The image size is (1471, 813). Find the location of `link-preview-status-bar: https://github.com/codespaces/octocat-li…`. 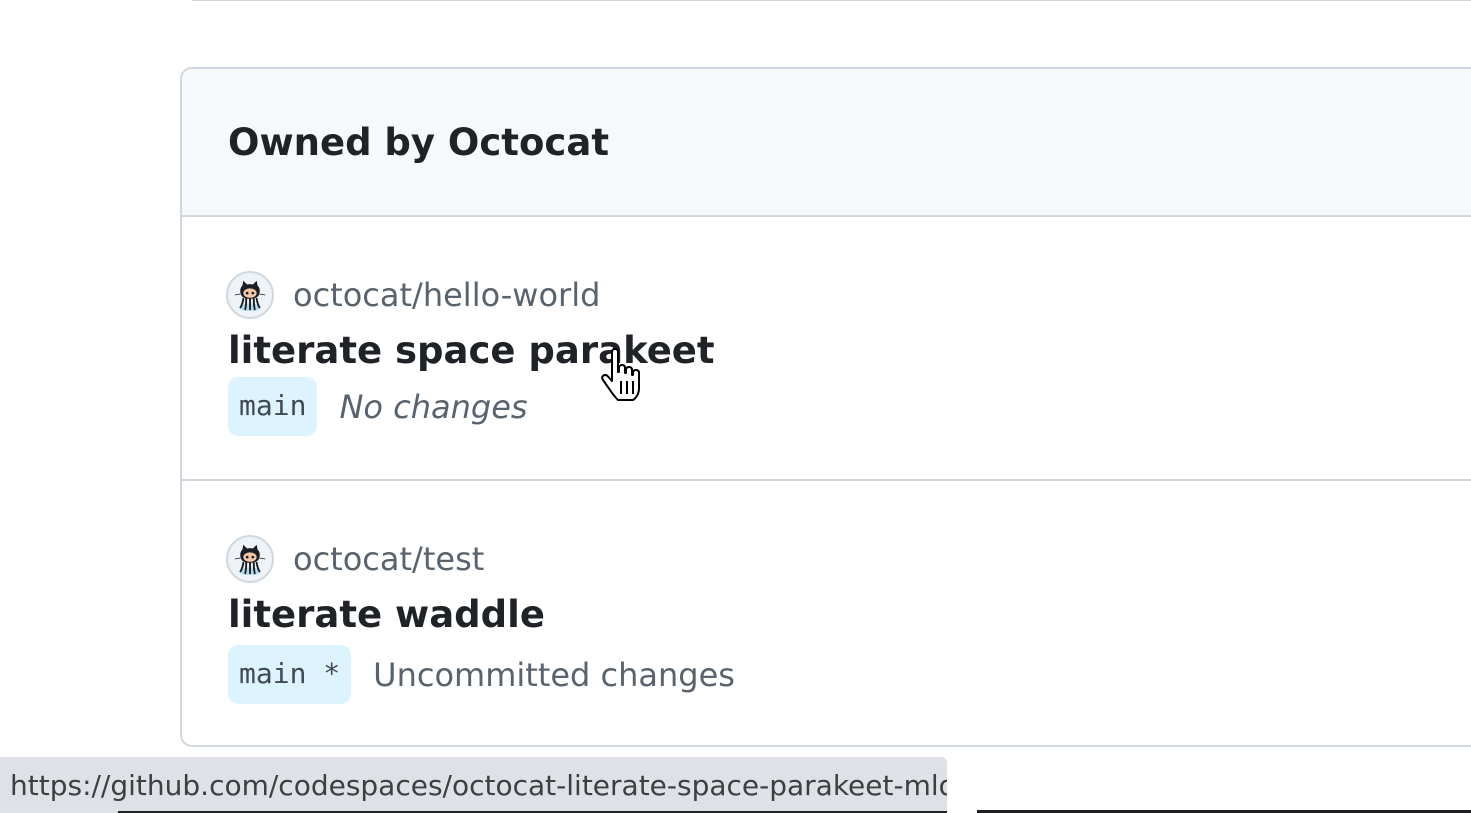

link-preview-status-bar: https://github.com/codespaces/octocat-li… is located at coordinates (473, 785).